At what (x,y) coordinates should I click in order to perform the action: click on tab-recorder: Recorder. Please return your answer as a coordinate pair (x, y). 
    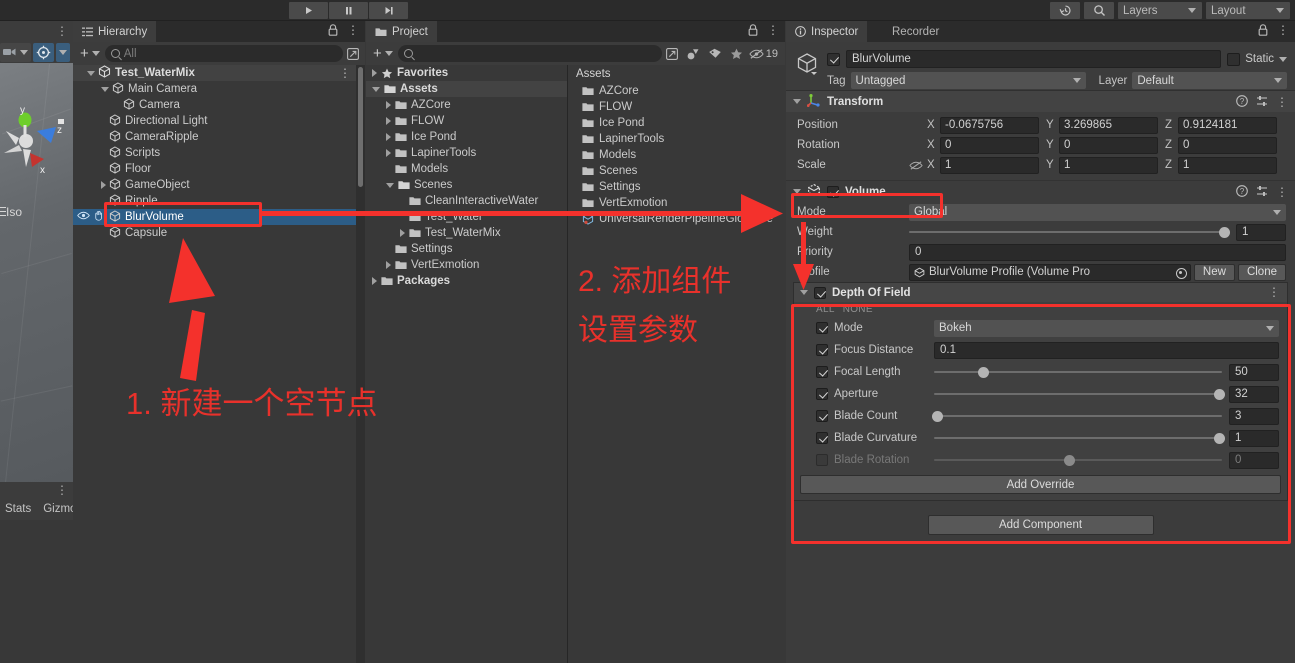
    Looking at the image, I should click on (915, 31).